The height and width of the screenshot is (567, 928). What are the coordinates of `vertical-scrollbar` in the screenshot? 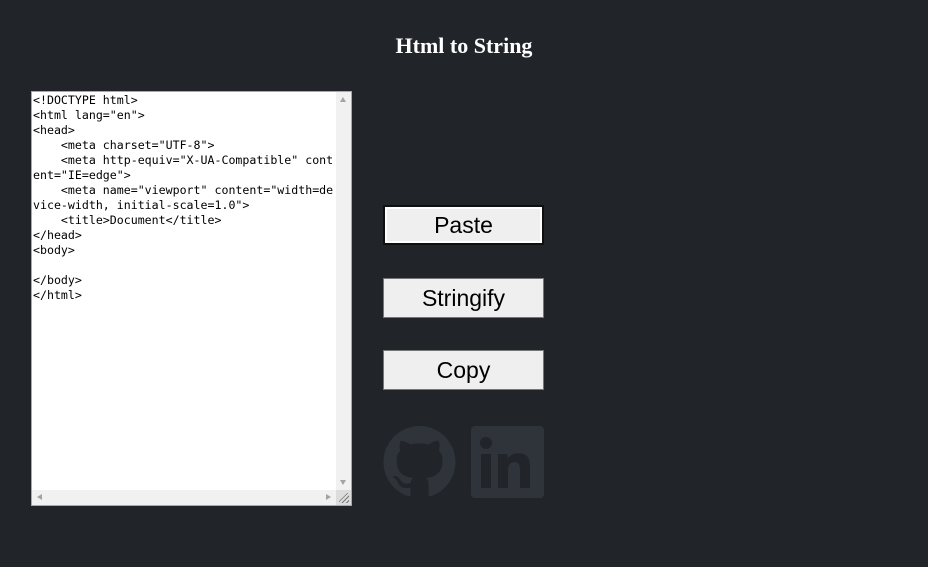 It's located at (343, 291).